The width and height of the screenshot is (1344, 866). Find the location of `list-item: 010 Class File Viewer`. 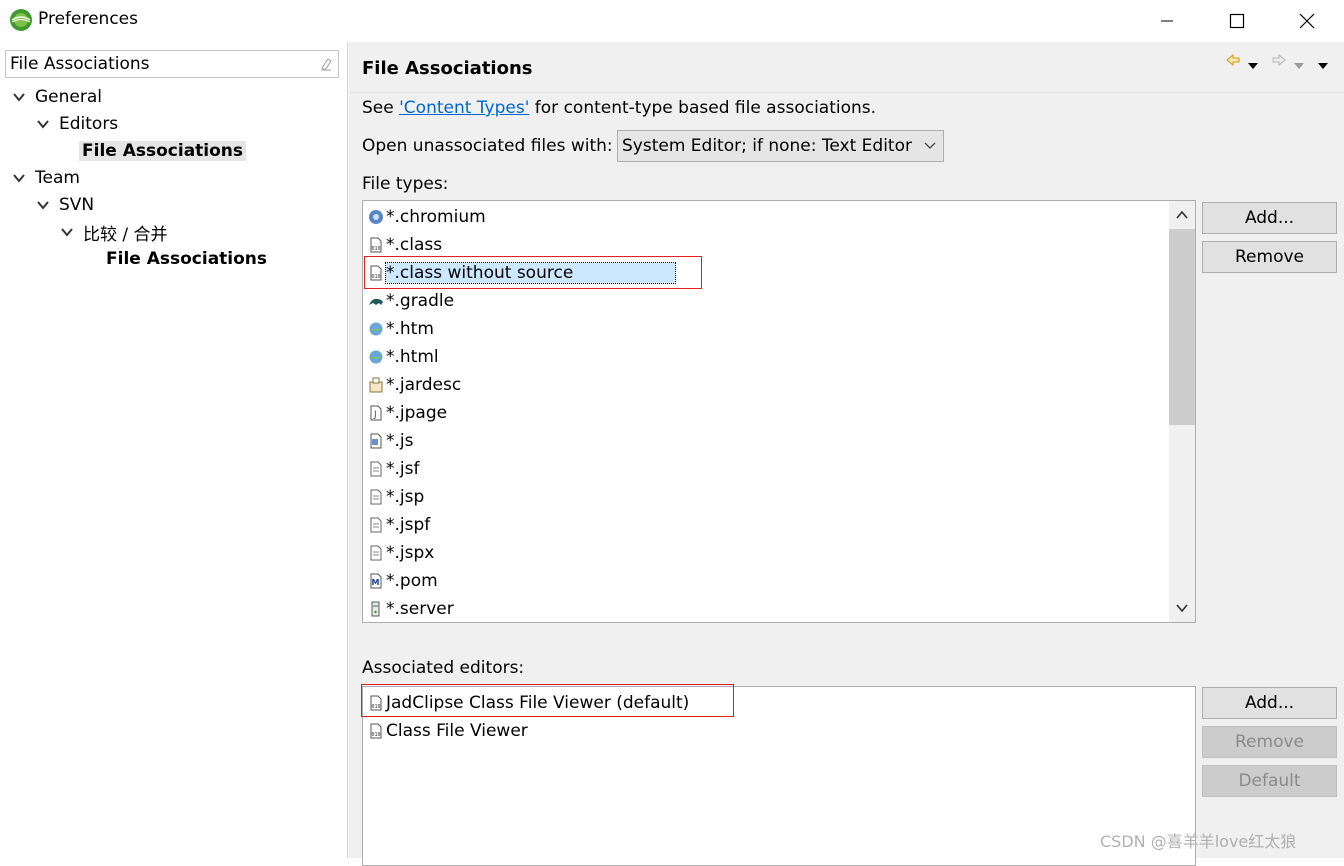

list-item: 010 Class File Viewer is located at coordinates (448, 731).